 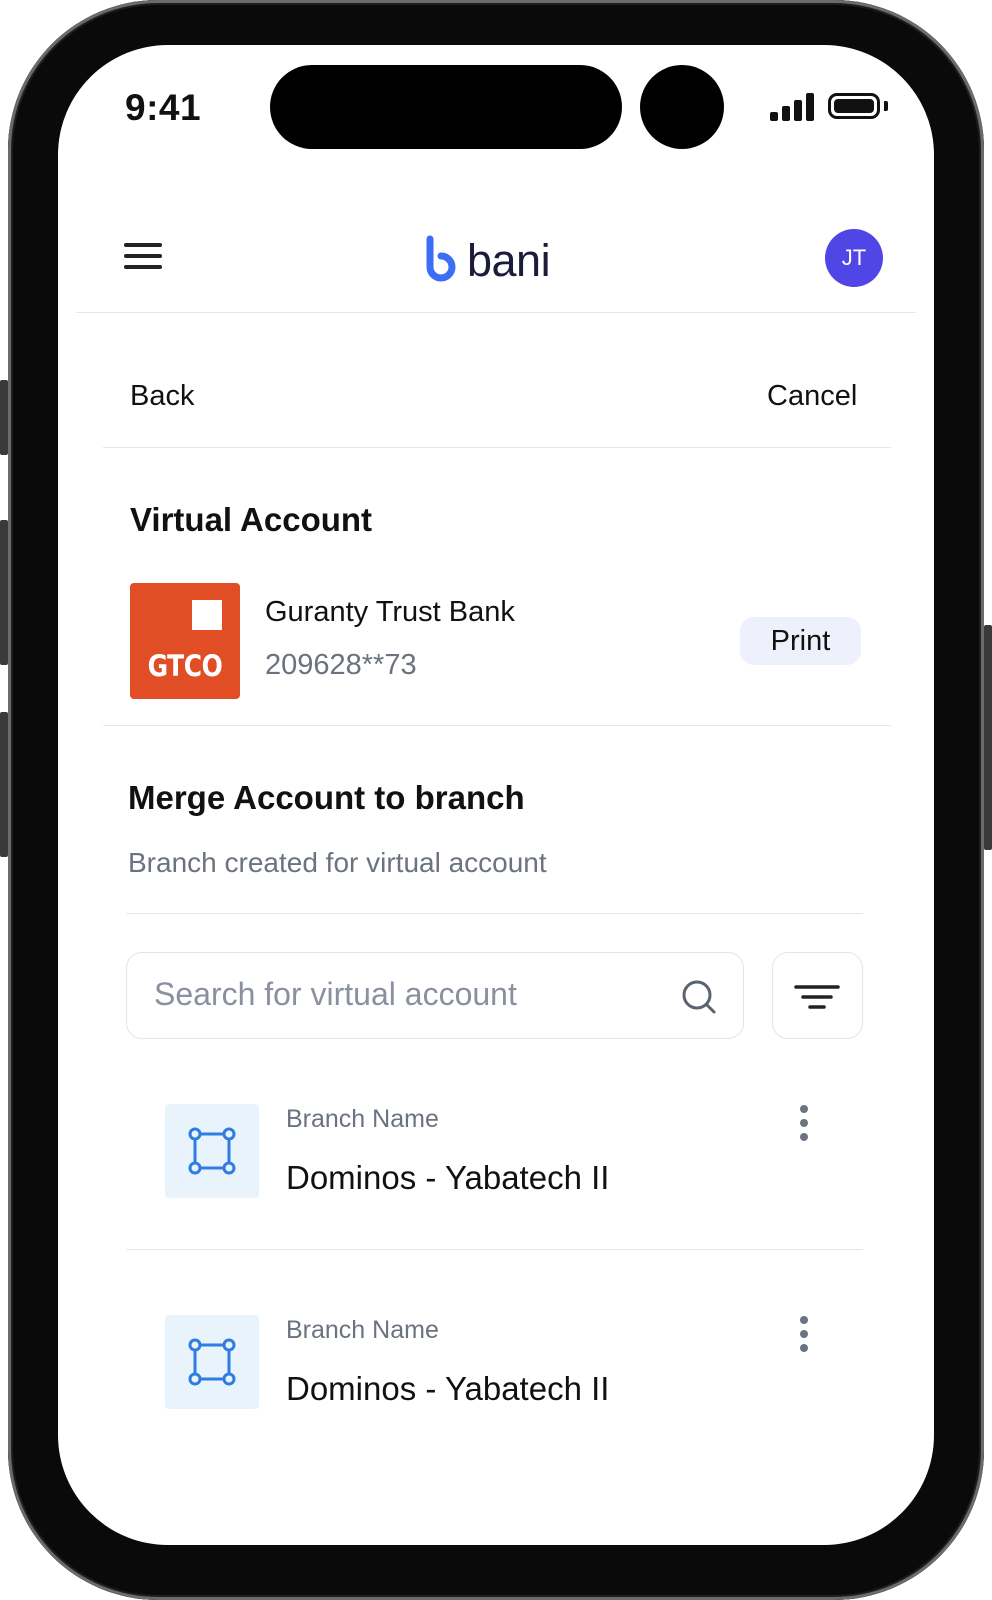 What do you see at coordinates (441, 258) in the screenshot?
I see `bani-logo-icon` at bounding box center [441, 258].